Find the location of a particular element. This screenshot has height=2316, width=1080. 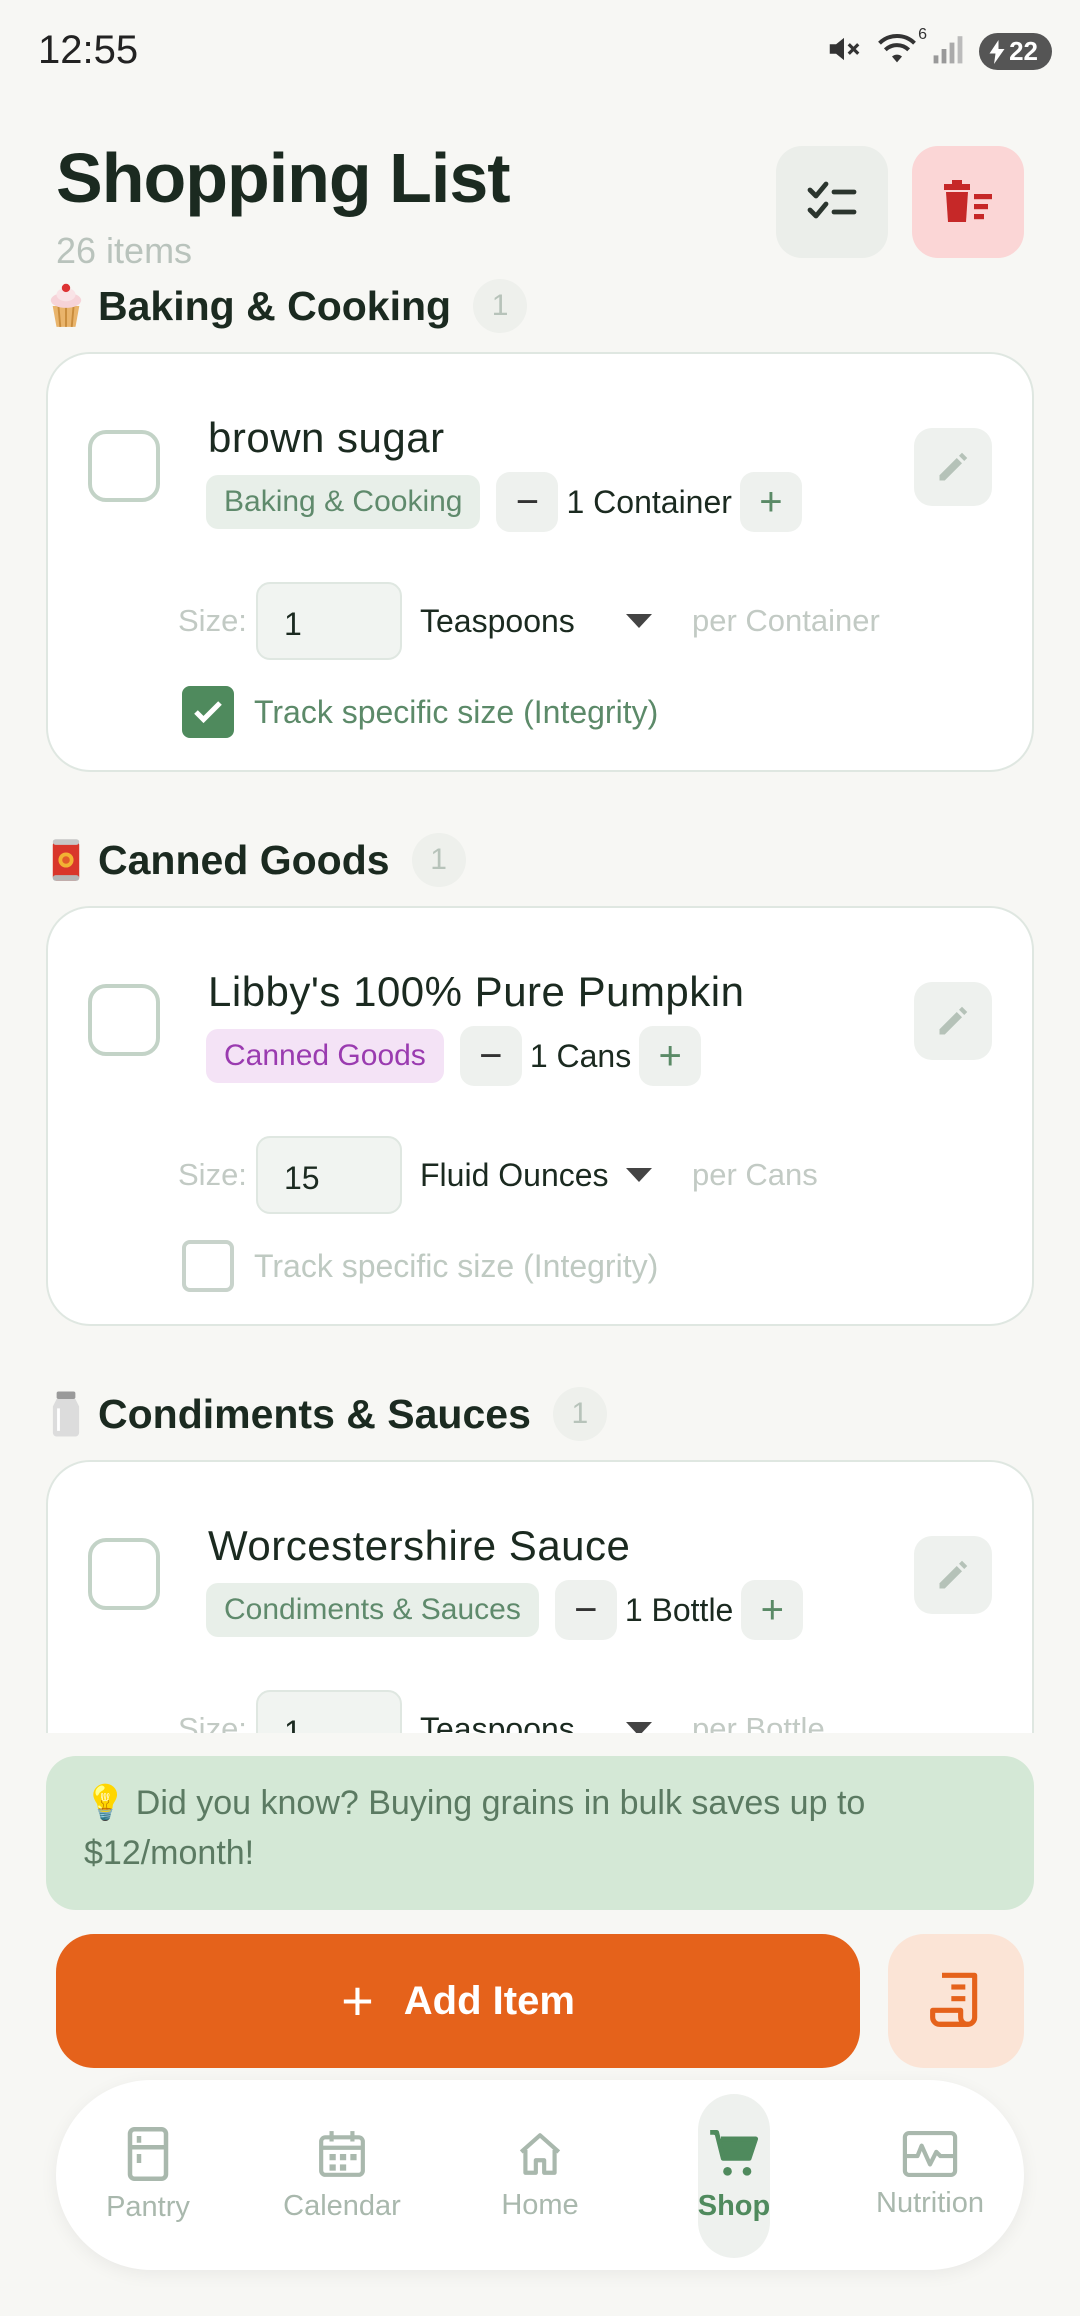

cupcake-icon is located at coordinates (66, 306).